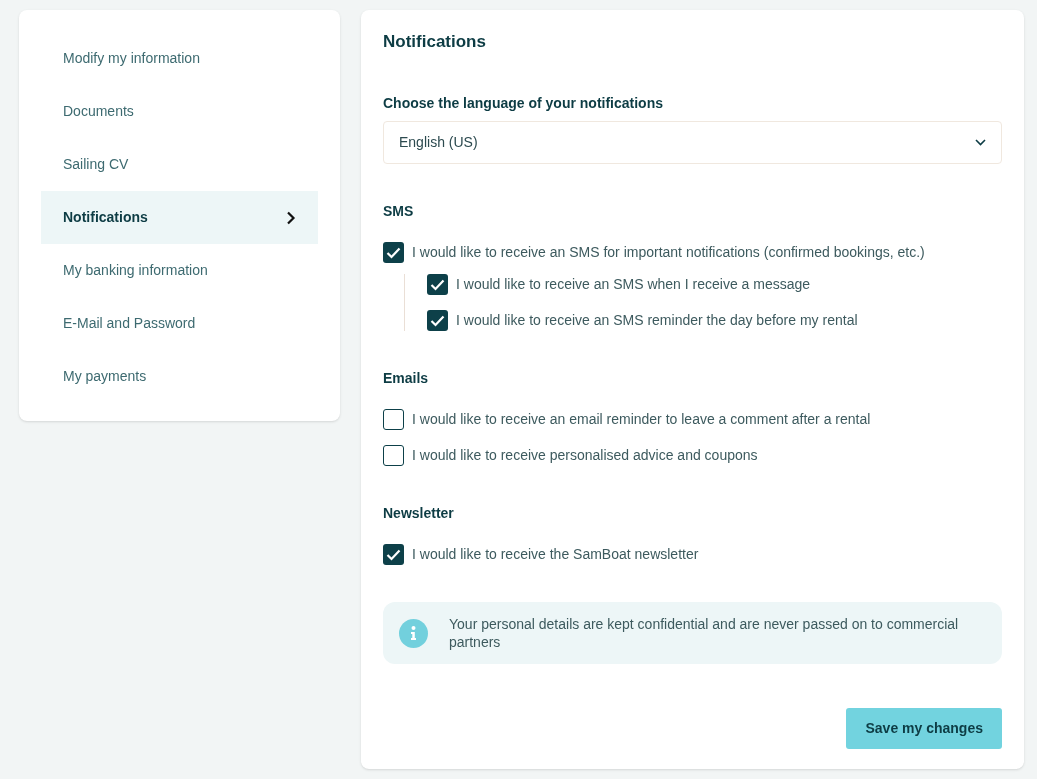  Describe the element at coordinates (406, 378) in the screenshot. I see `section-title: Emails` at that location.